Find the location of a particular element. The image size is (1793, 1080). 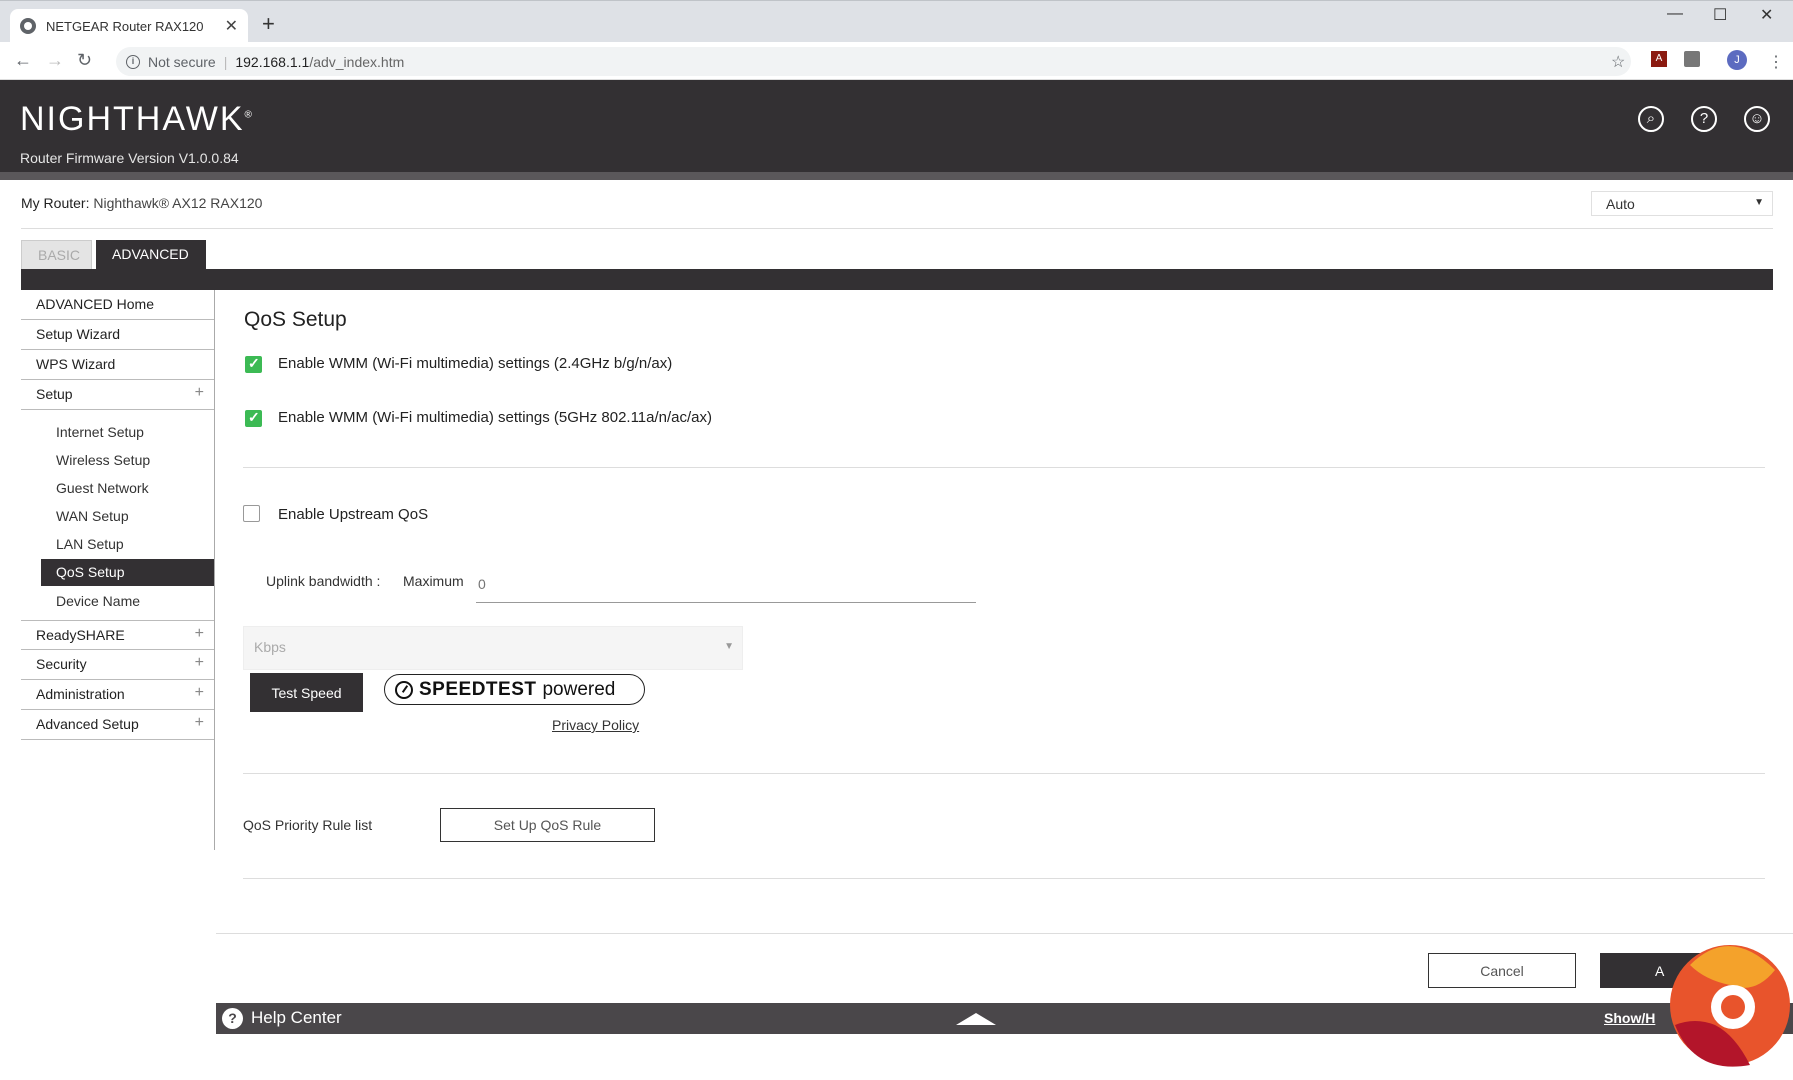

browser-tab: NETGEAR Router RAX120 ✕ is located at coordinates (129, 26).